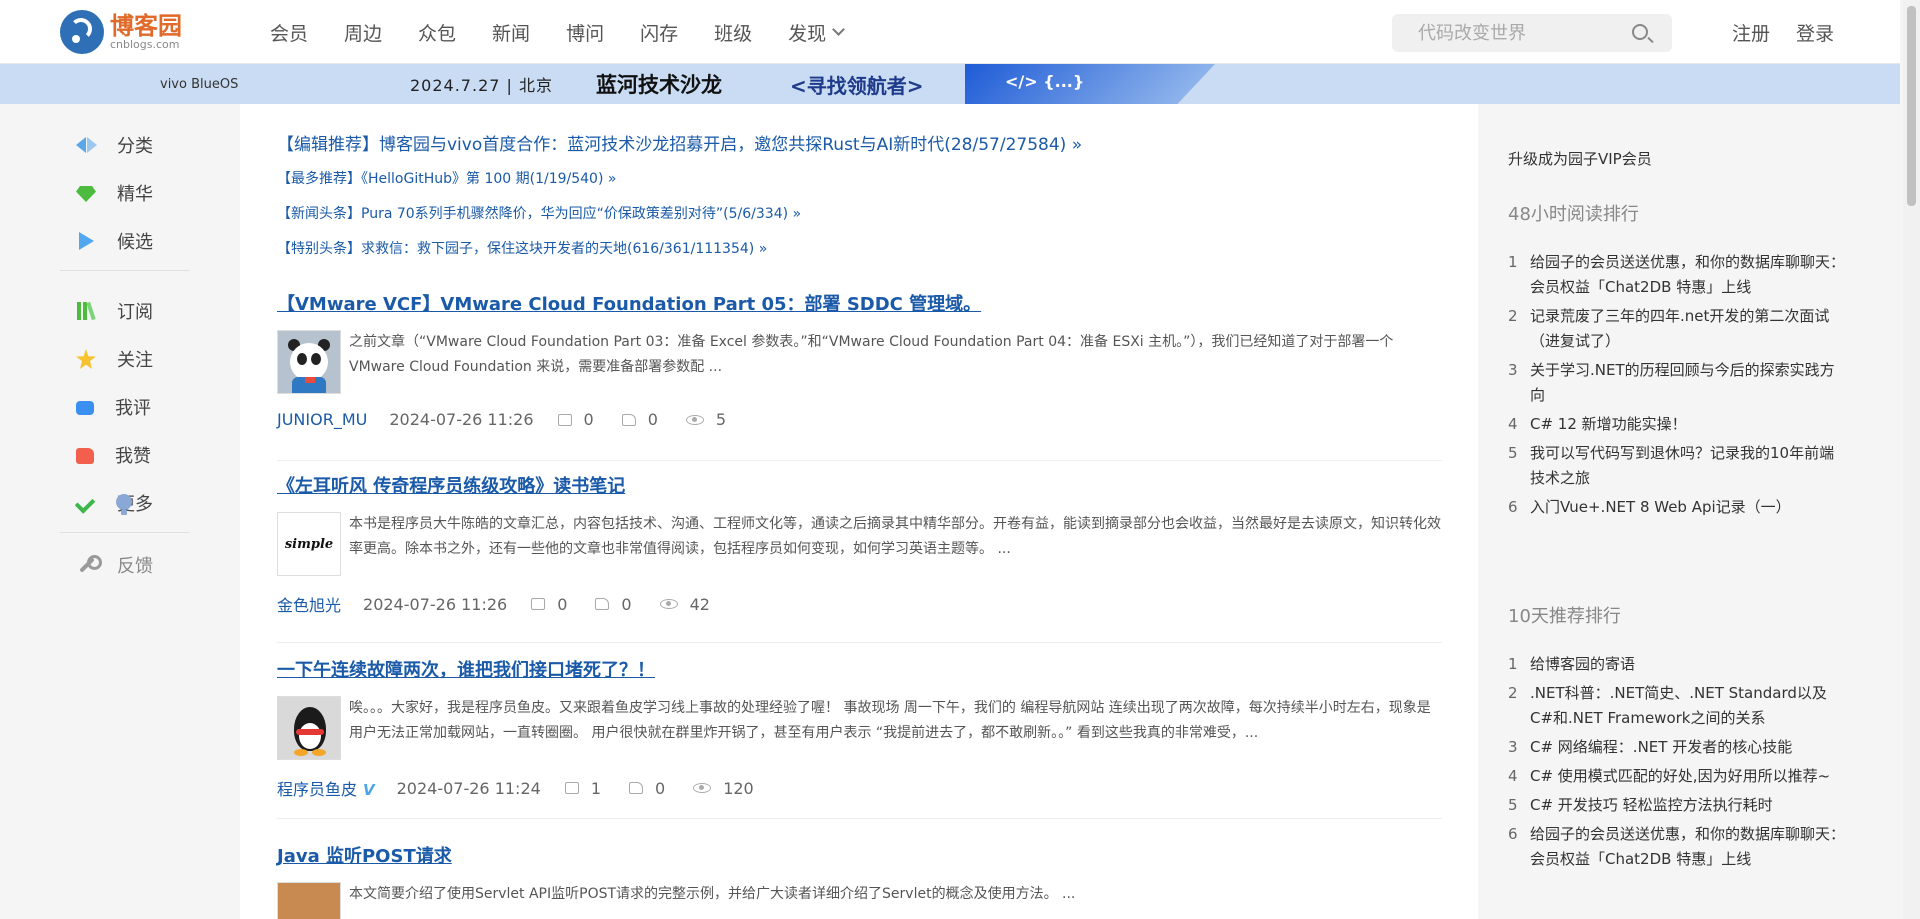 The height and width of the screenshot is (919, 1920). I want to click on nav-class: 班级, so click(733, 32).